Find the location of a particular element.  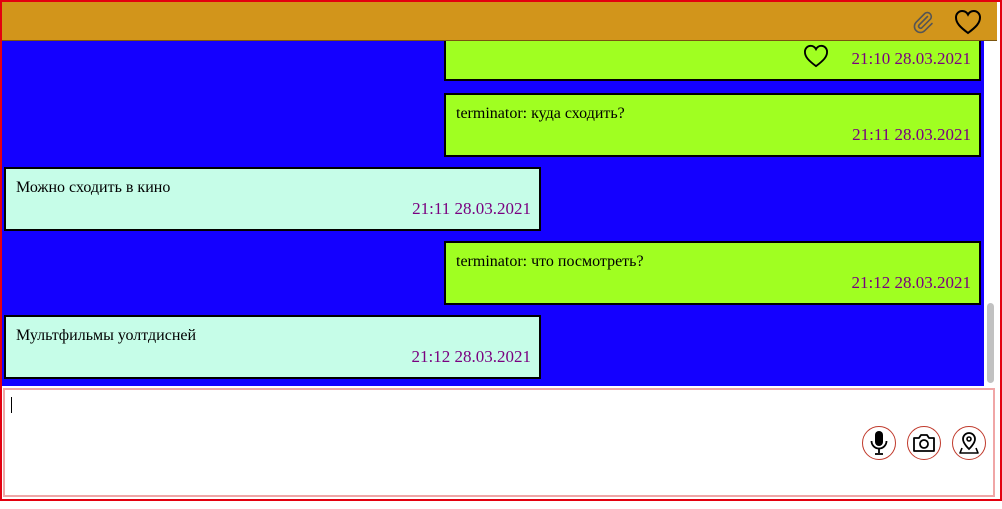

scrollbar-thumb is located at coordinates (990, 343).